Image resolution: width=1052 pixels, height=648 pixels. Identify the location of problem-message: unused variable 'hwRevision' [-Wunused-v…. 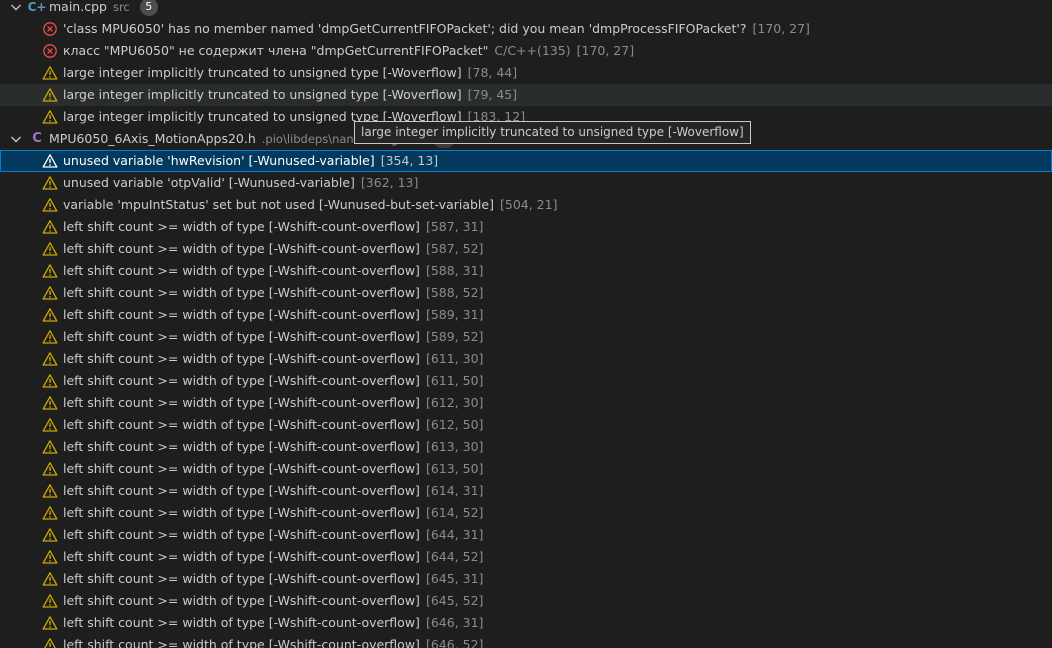
(219, 160).